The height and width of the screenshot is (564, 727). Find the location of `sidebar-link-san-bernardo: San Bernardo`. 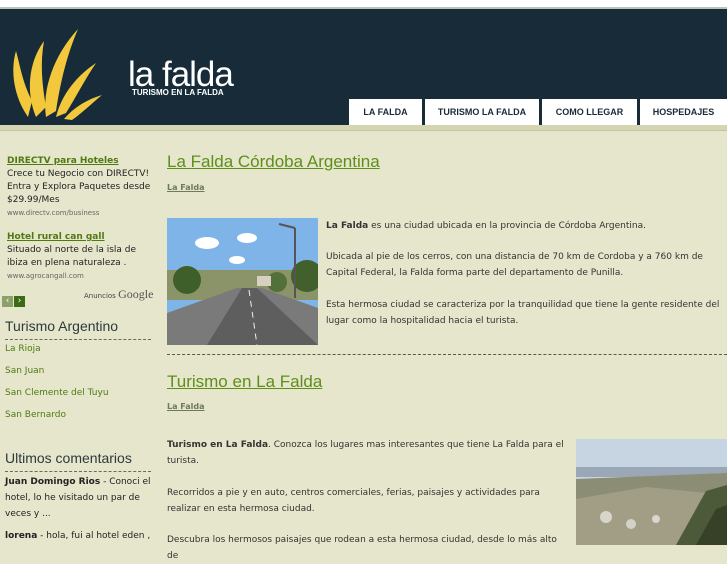

sidebar-link-san-bernardo: San Bernardo is located at coordinates (35, 415).